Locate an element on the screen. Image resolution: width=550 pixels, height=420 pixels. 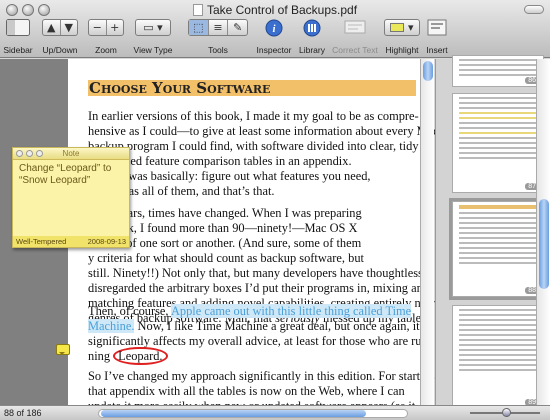
select-tool-icon: ⬚ is located at coordinates (199, 27).